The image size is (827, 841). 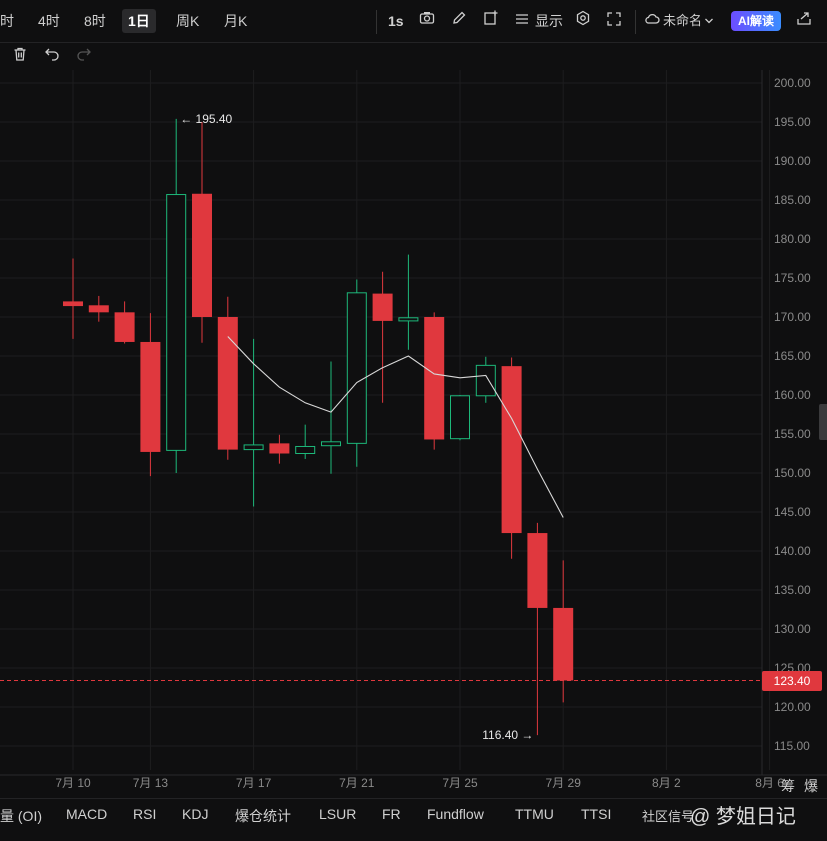 What do you see at coordinates (206, 119) in the screenshot?
I see `max-price-label: ← 195.40` at bounding box center [206, 119].